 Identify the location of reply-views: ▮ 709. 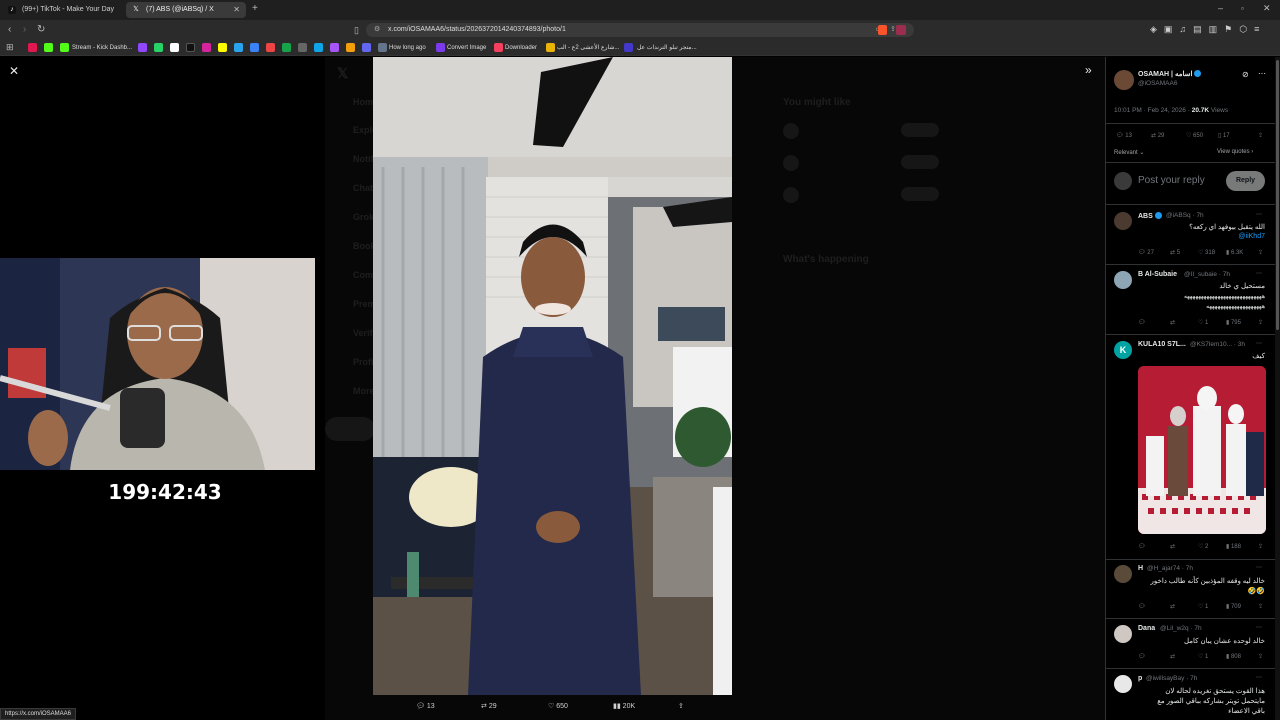
(1233, 606).